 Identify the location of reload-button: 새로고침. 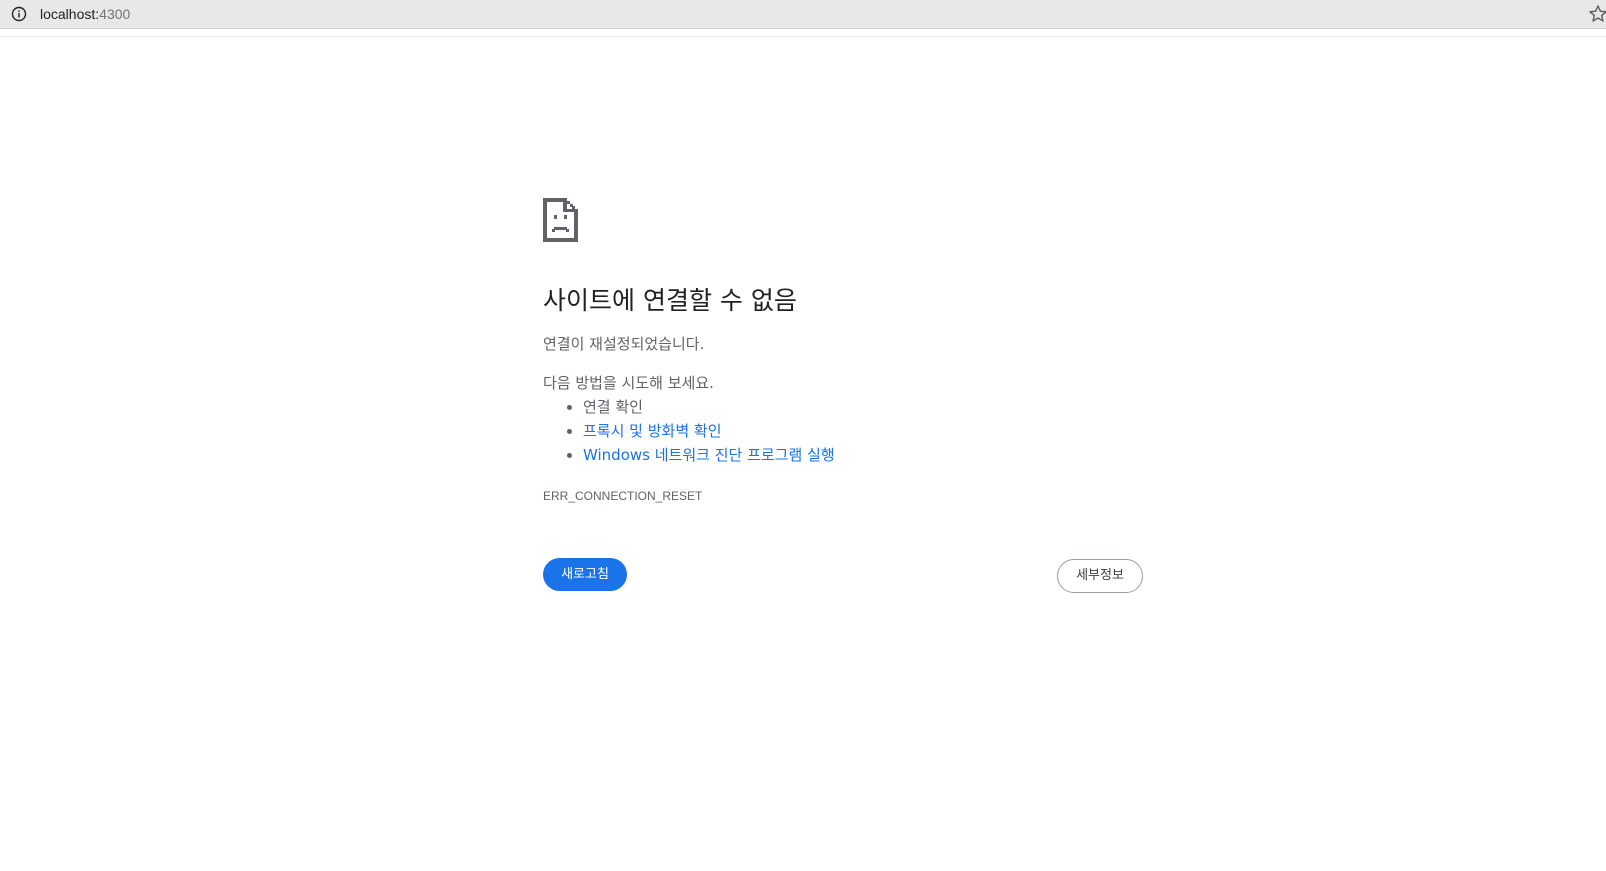
(585, 574).